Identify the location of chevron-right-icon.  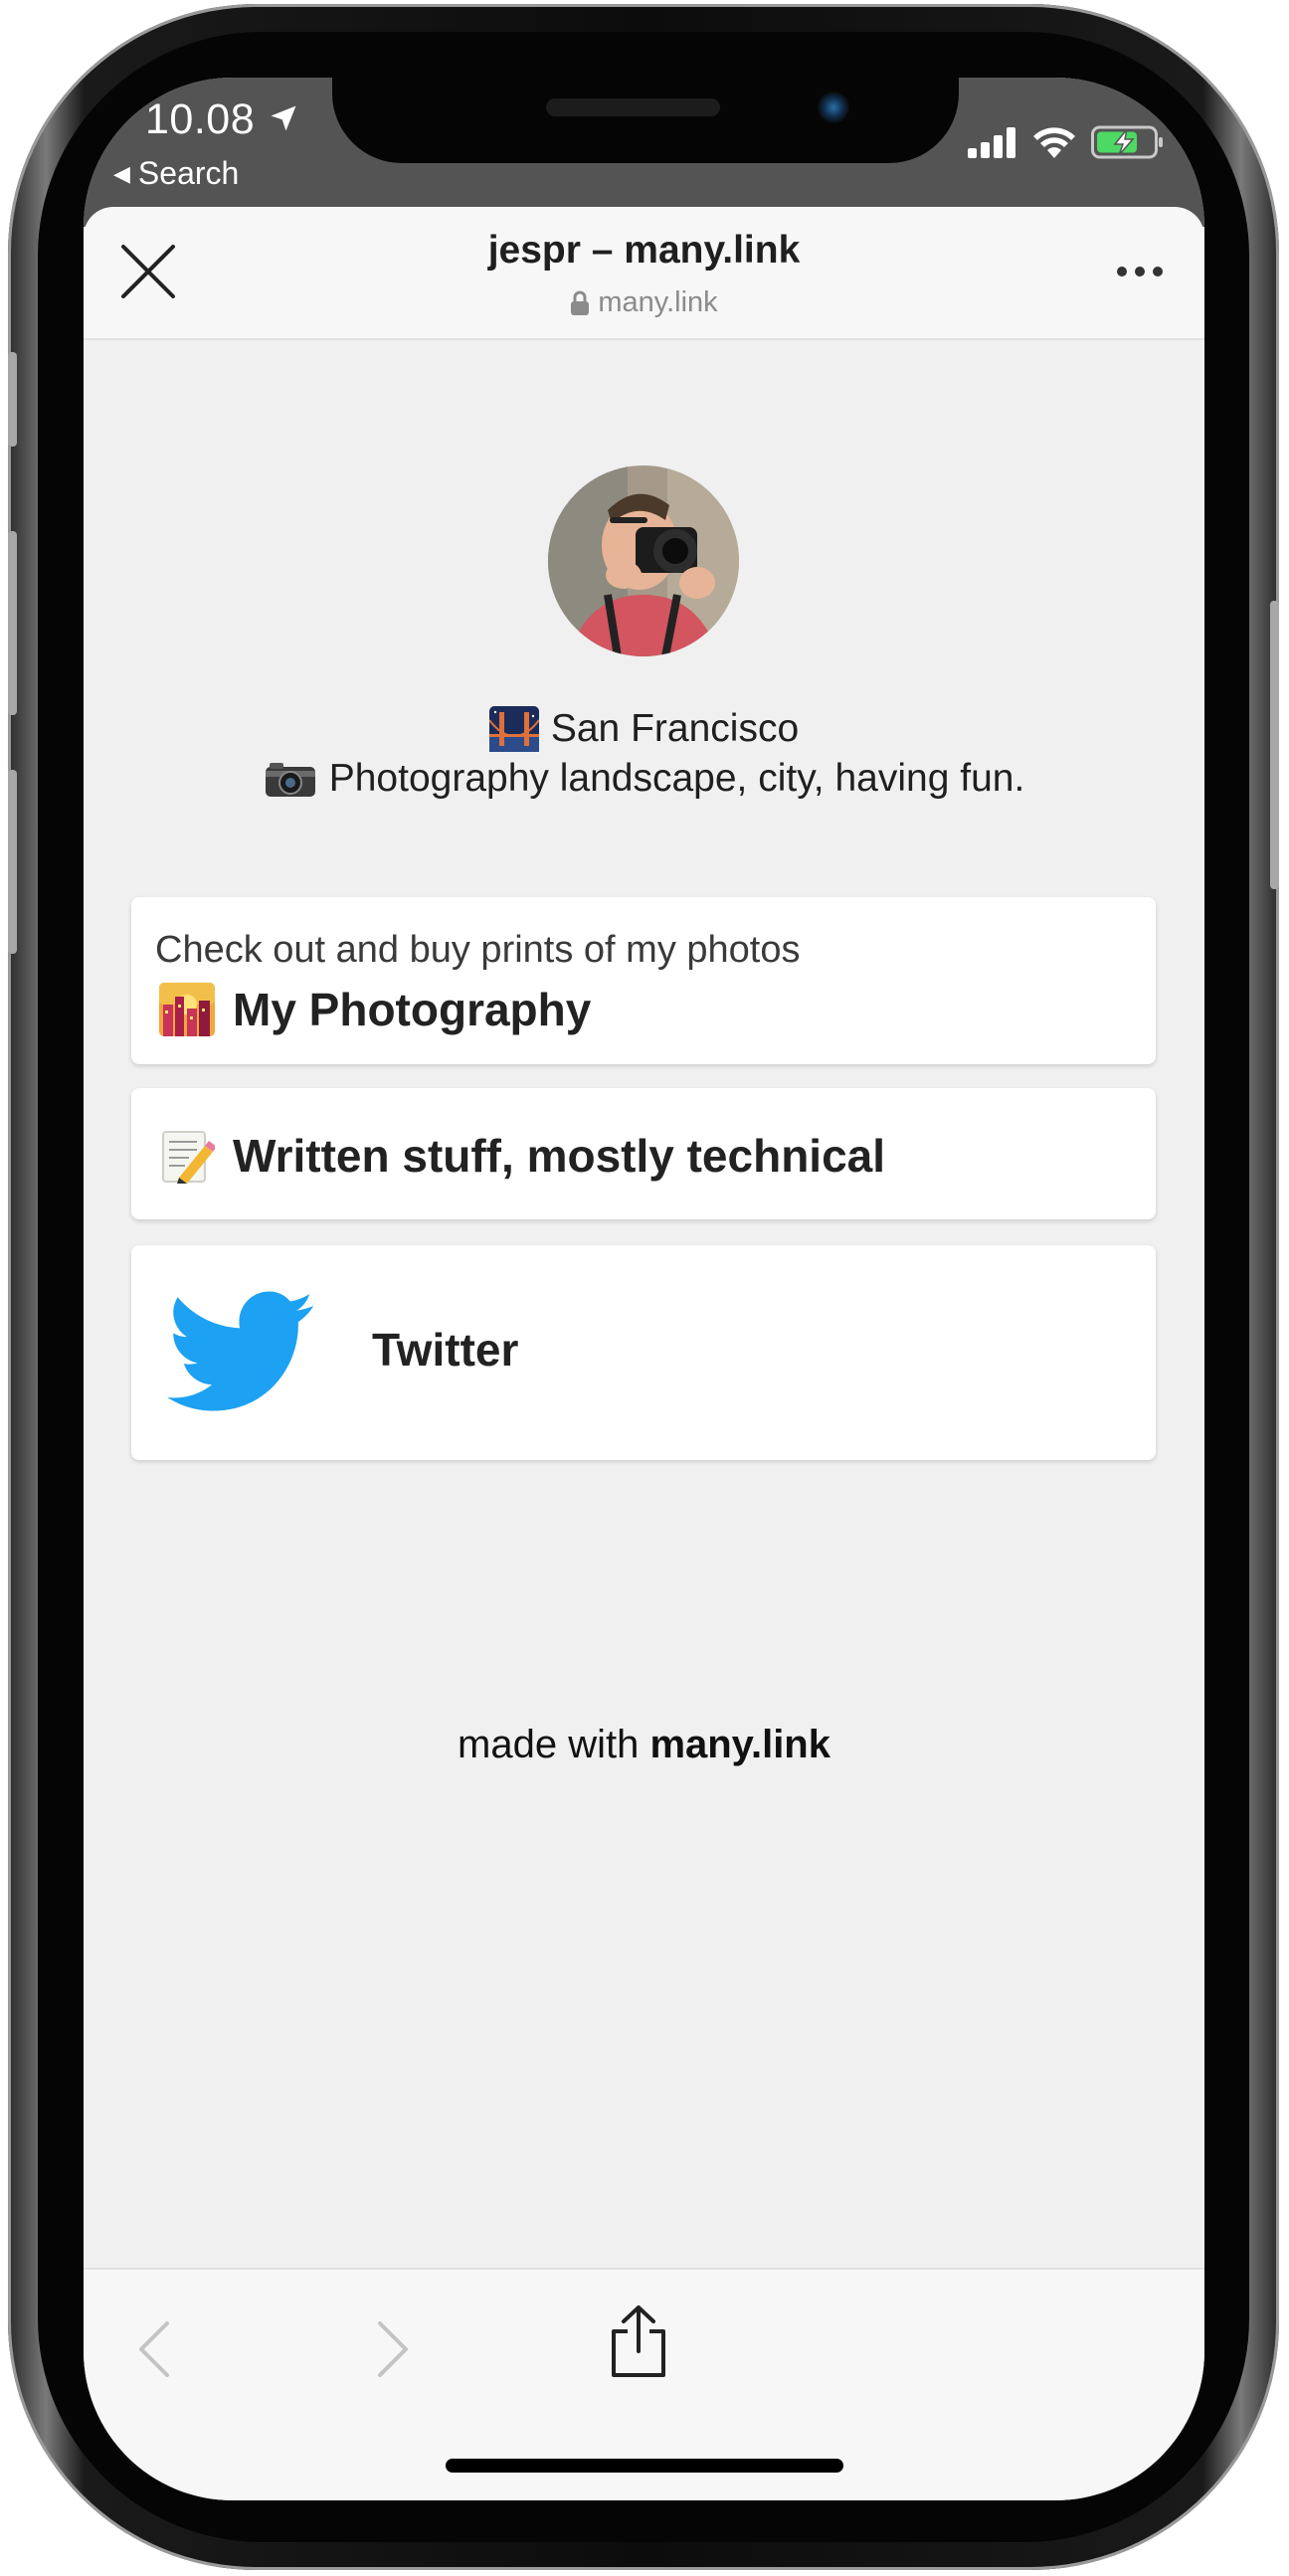
(393, 2349).